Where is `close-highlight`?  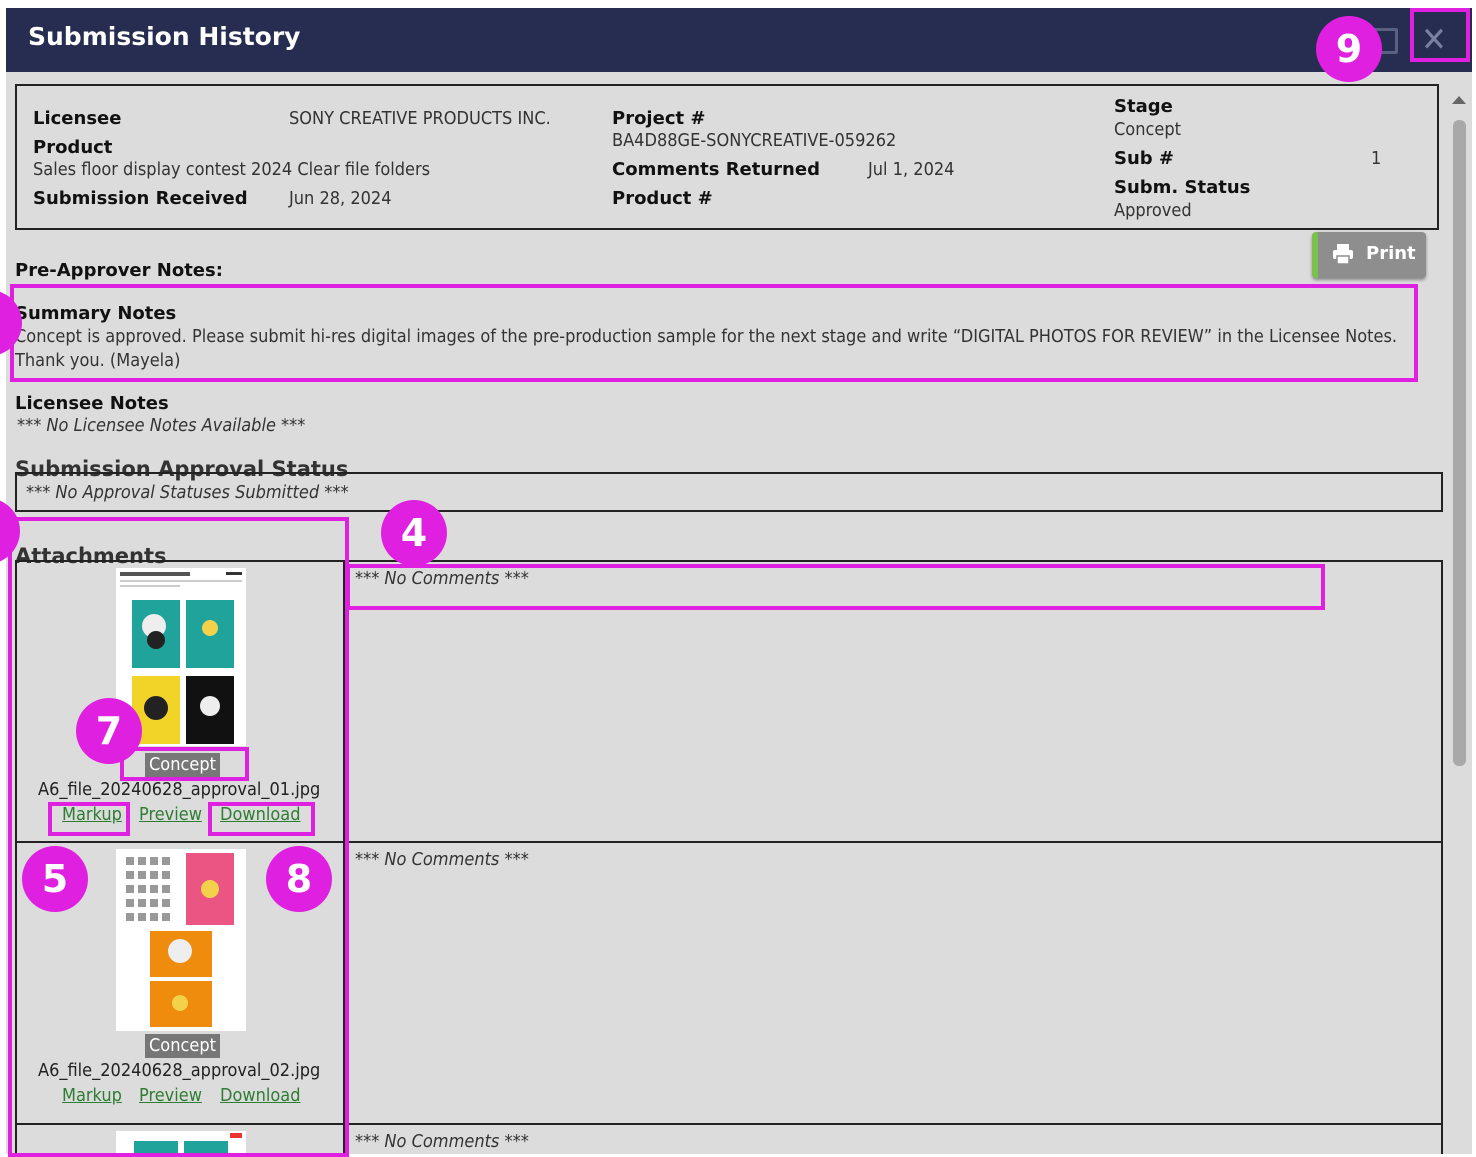
close-highlight is located at coordinates (1440, 35).